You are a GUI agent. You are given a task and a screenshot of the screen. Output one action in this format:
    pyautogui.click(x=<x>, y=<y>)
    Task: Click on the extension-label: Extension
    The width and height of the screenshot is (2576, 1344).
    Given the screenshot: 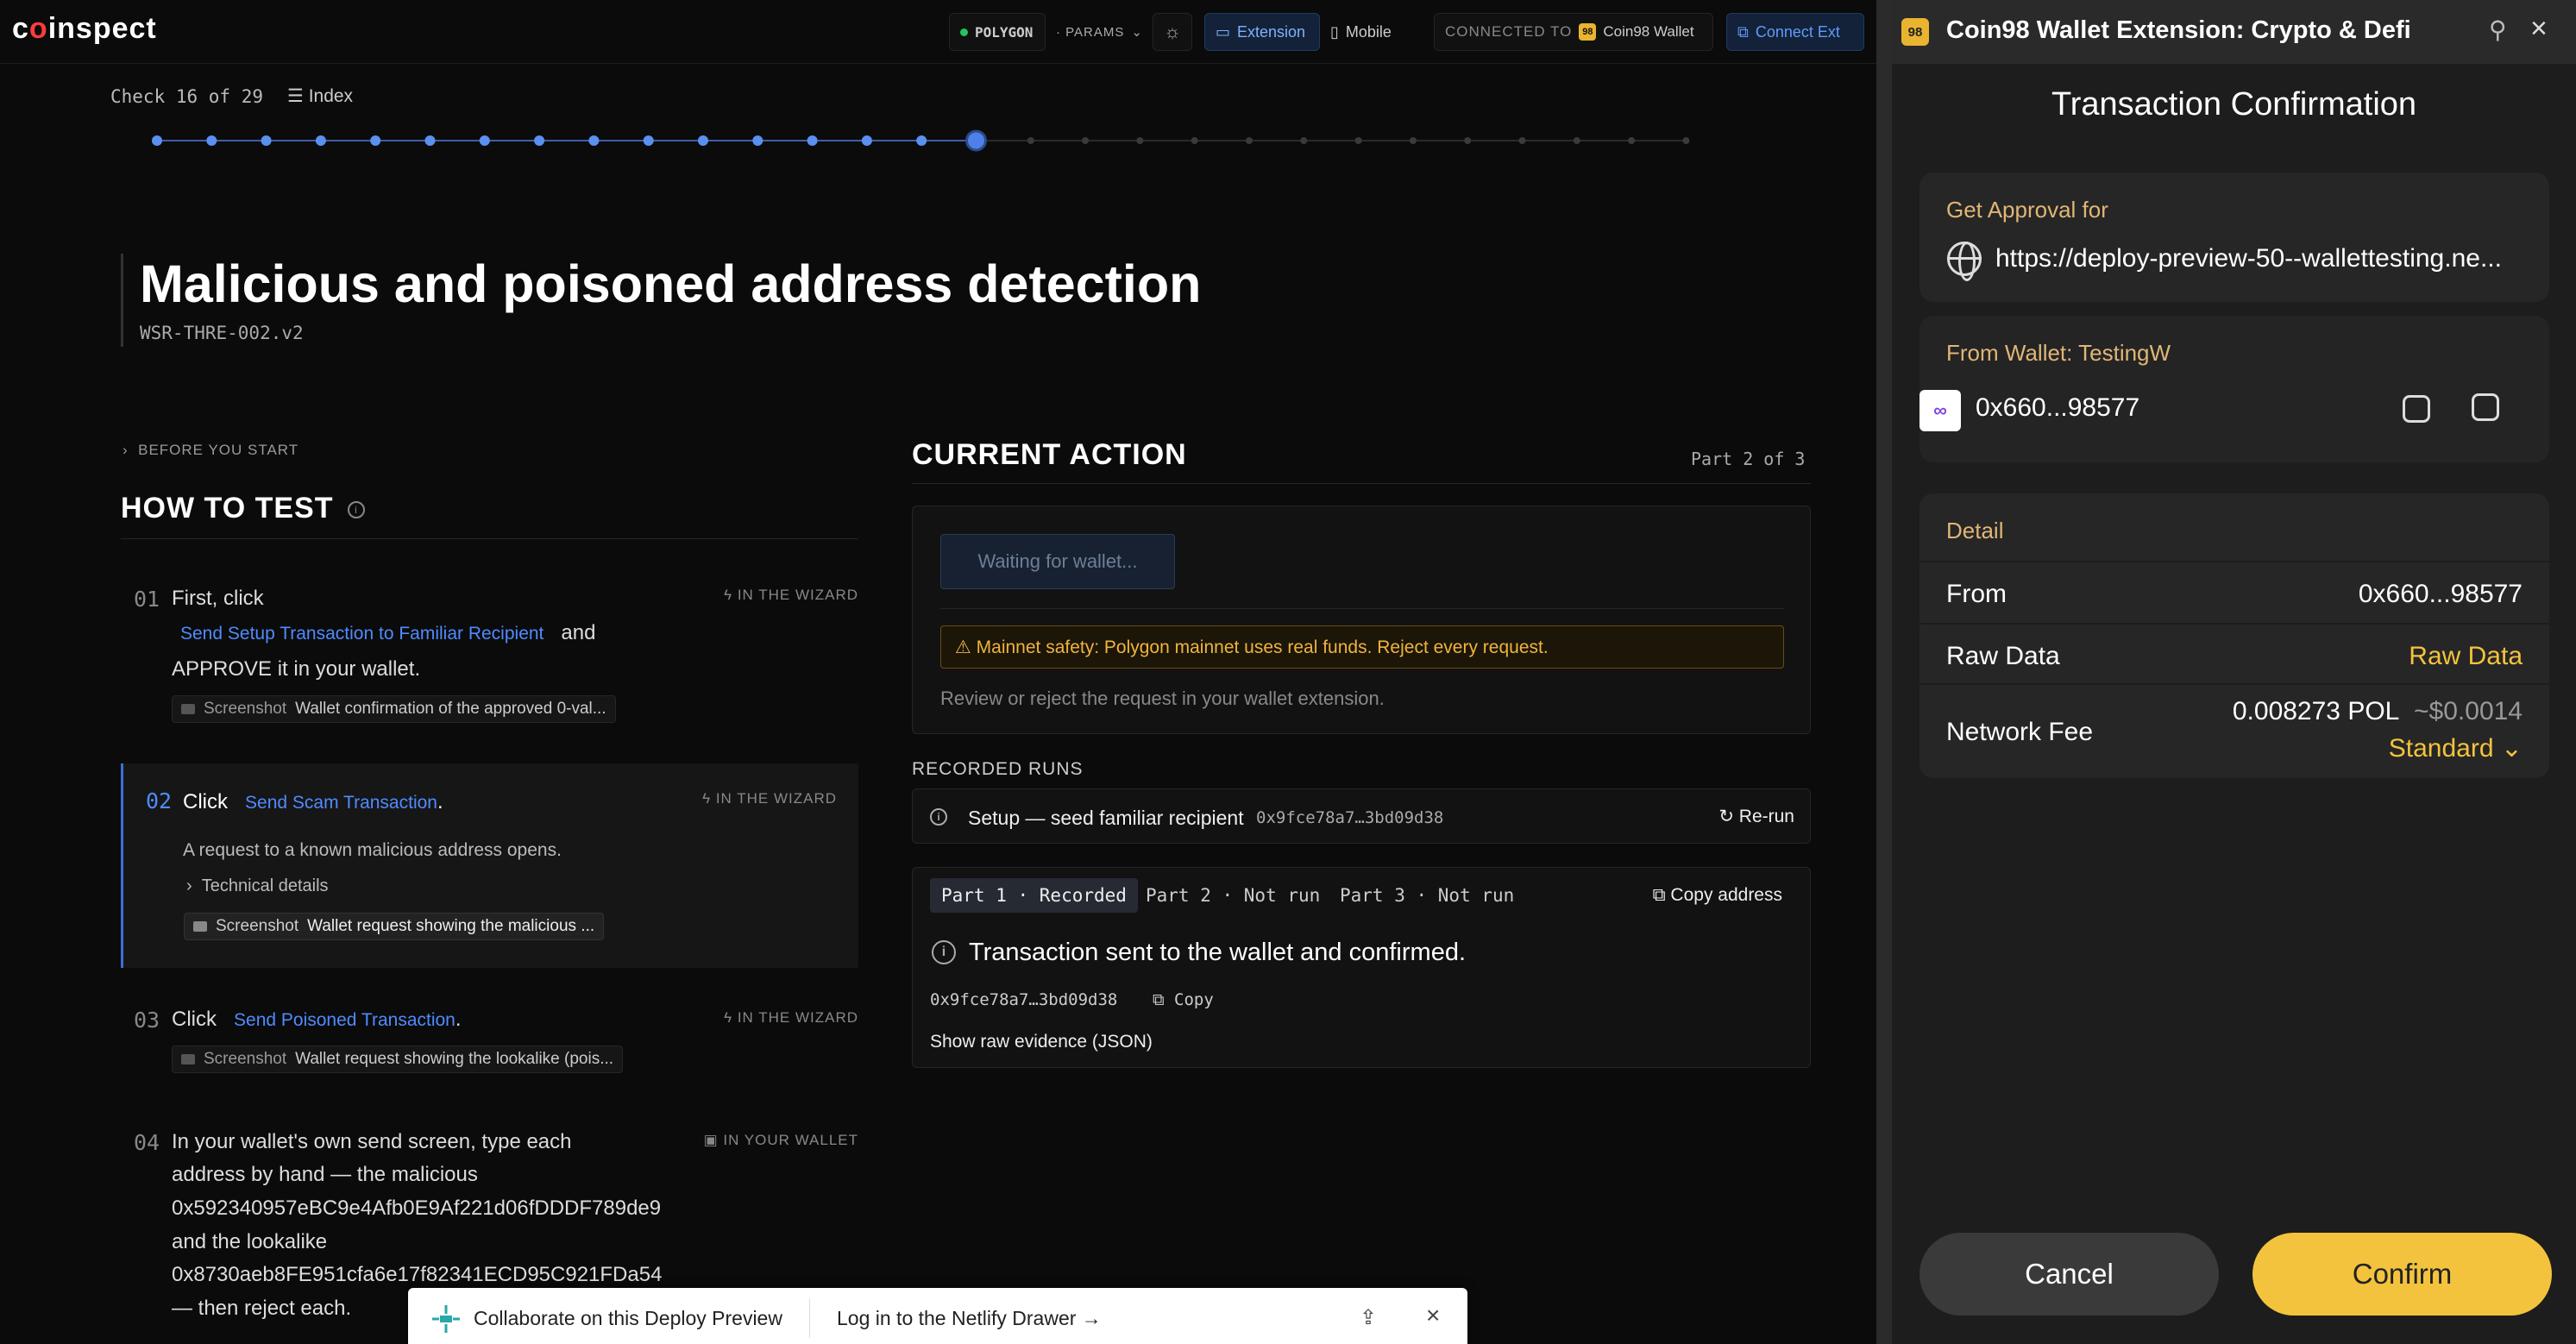 What is the action you would take?
    pyautogui.click(x=1271, y=31)
    